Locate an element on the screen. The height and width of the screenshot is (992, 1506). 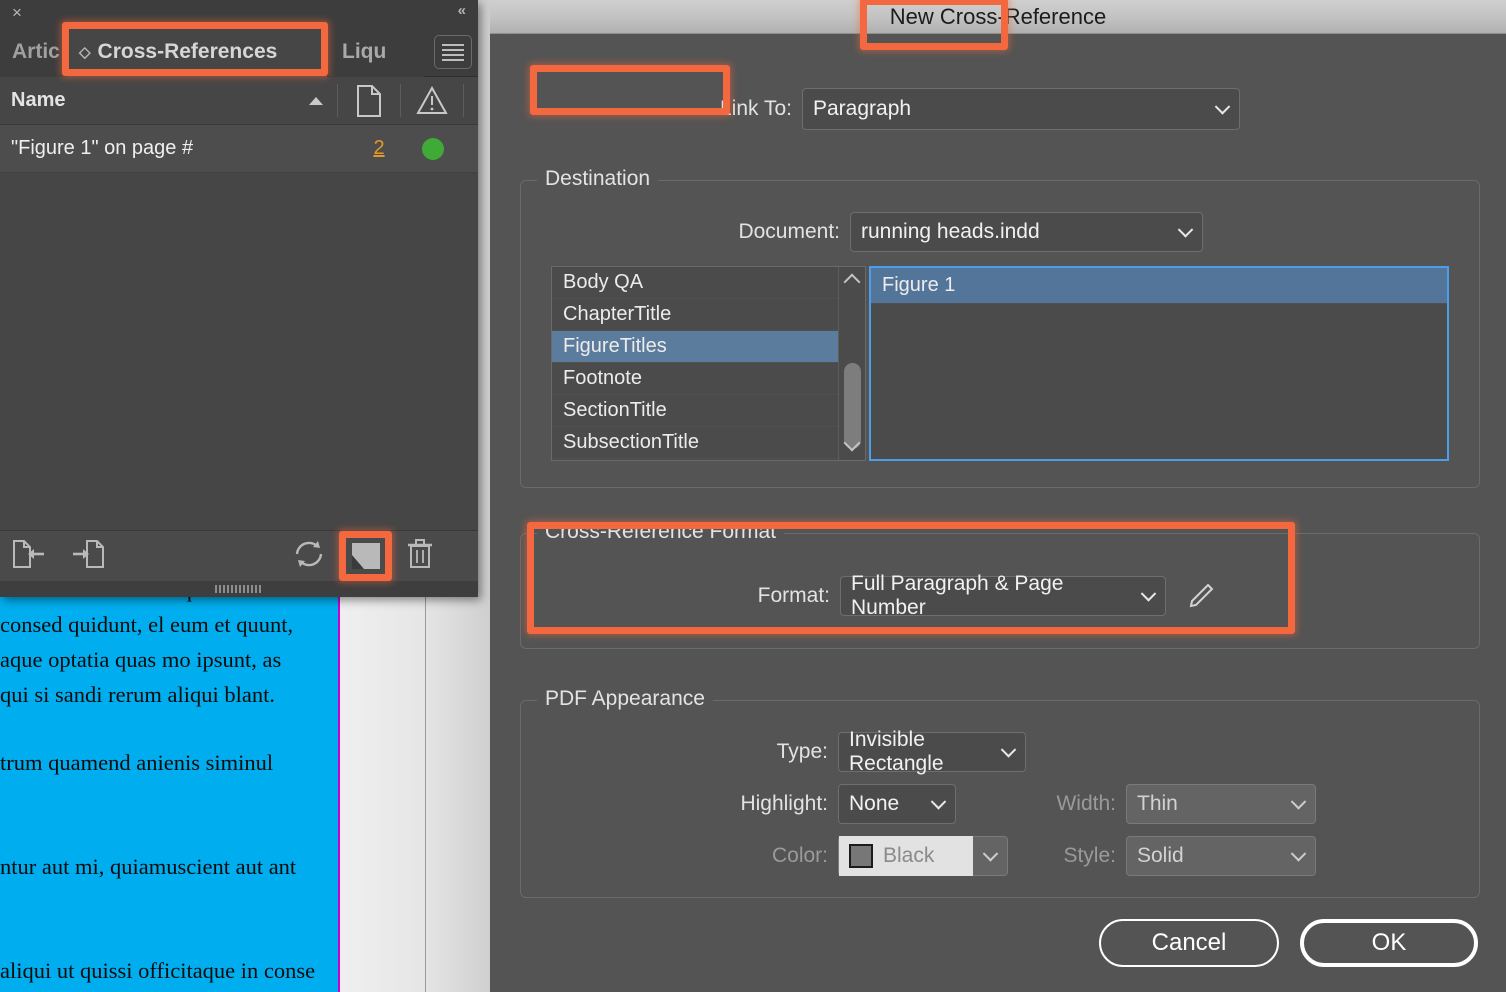
link-to-select: Paragraph is located at coordinates (1021, 109).